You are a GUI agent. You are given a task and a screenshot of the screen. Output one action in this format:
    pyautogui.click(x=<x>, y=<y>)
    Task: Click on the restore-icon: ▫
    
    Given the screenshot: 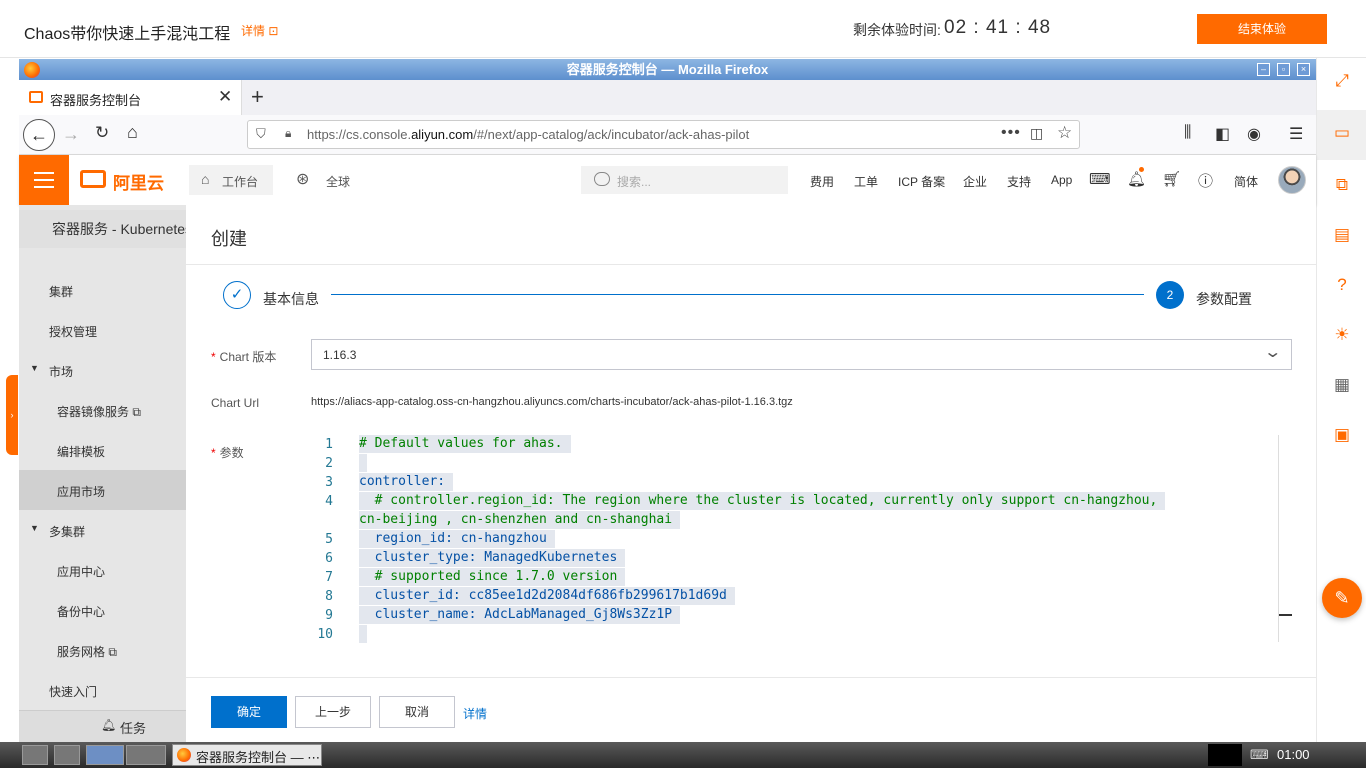 What is the action you would take?
    pyautogui.click(x=1283, y=69)
    